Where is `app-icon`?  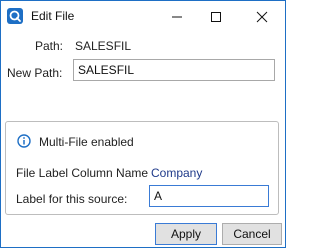 app-icon is located at coordinates (15, 16).